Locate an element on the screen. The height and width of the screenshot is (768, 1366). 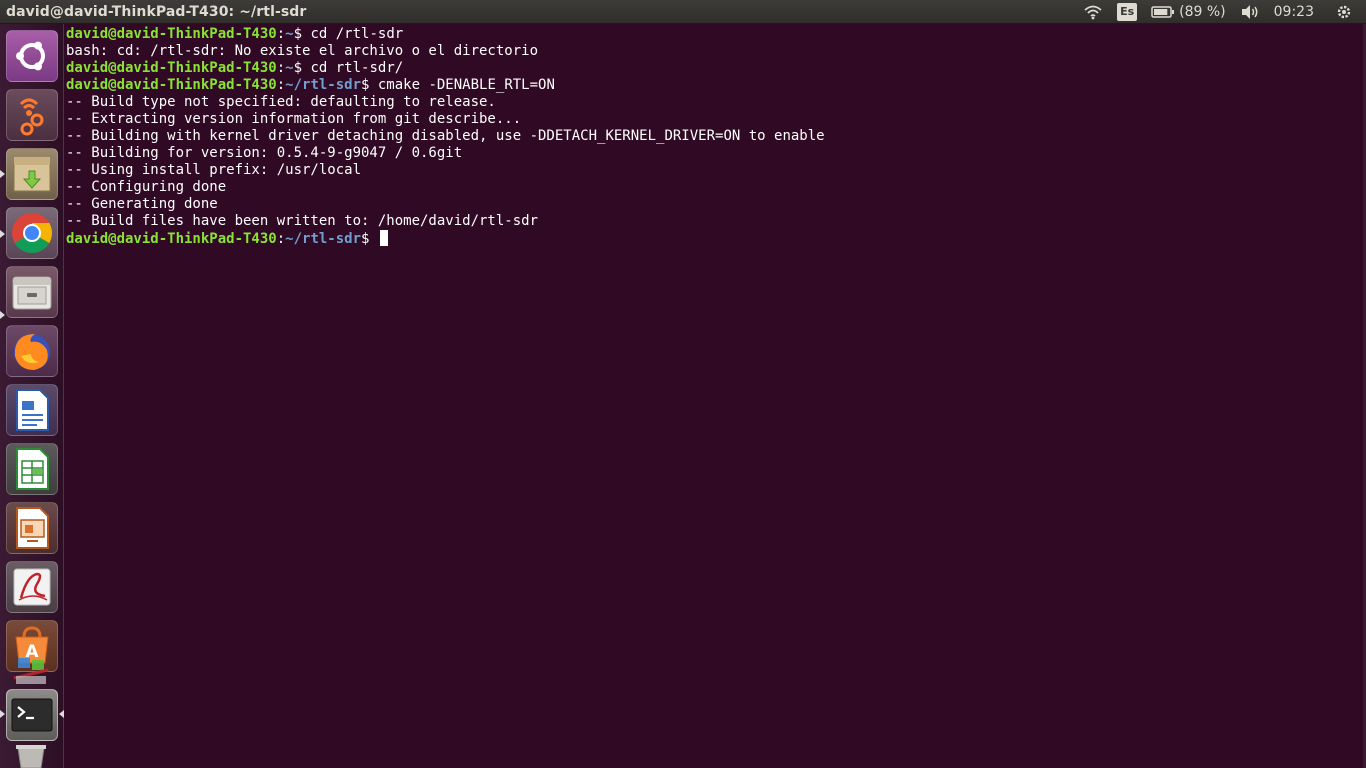
output-text: -- Using install prefix: /usr/local is located at coordinates (214, 170).